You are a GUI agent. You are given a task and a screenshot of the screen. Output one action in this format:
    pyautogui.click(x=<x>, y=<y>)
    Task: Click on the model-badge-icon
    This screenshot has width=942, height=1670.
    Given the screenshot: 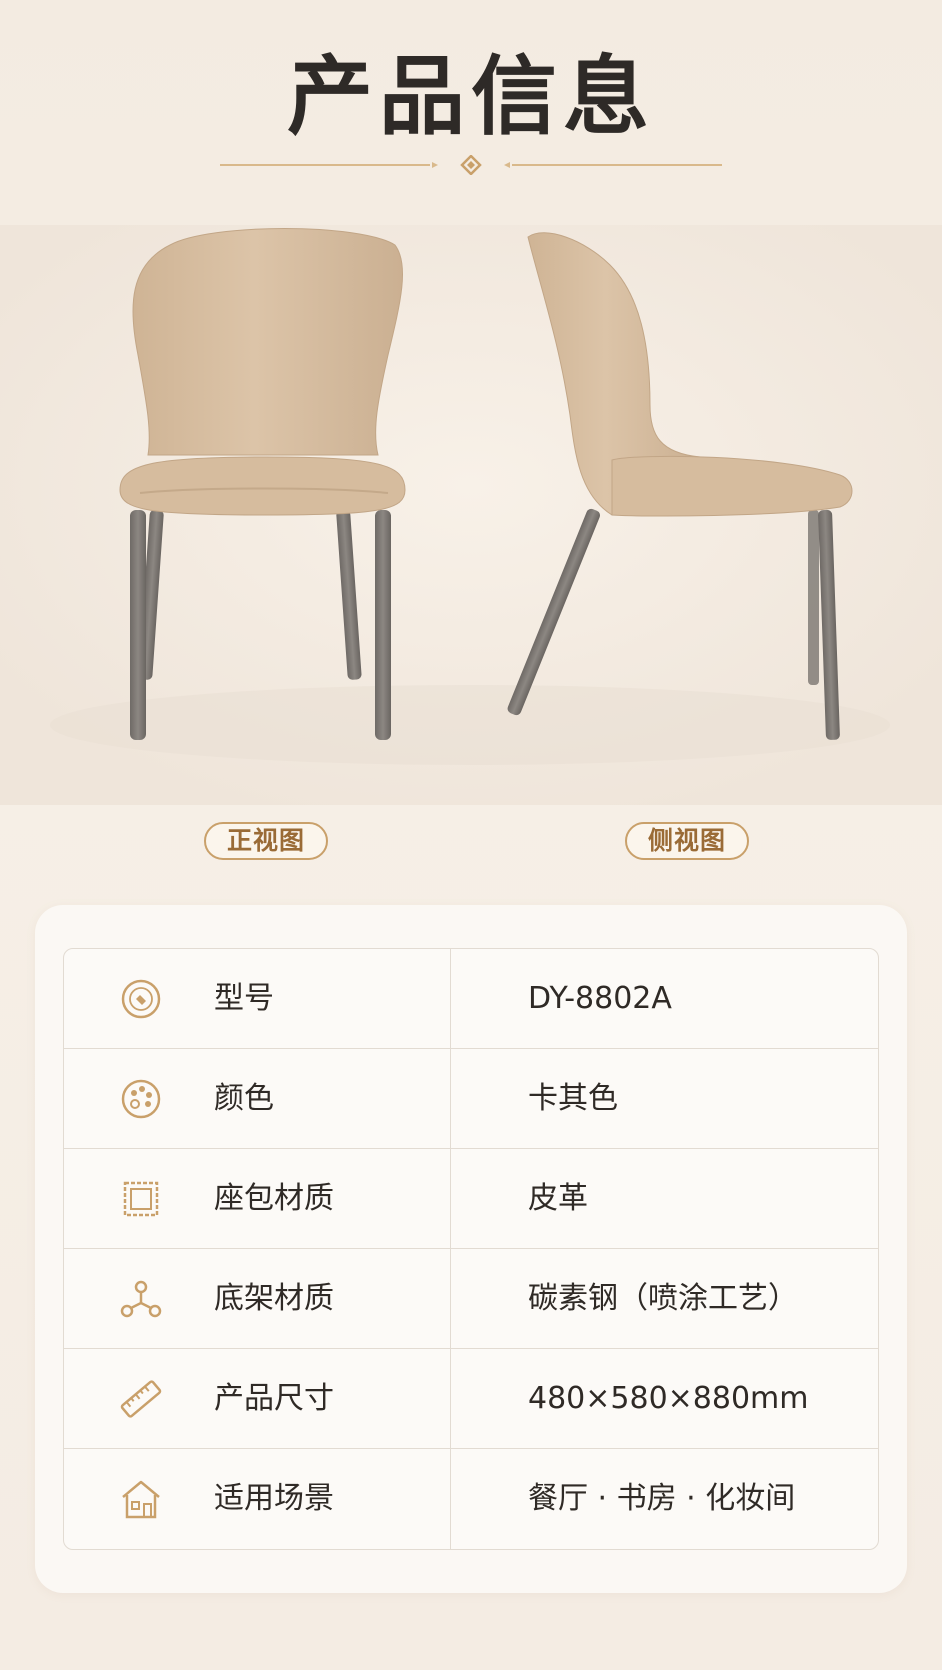 What is the action you would take?
    pyautogui.click(x=141, y=999)
    